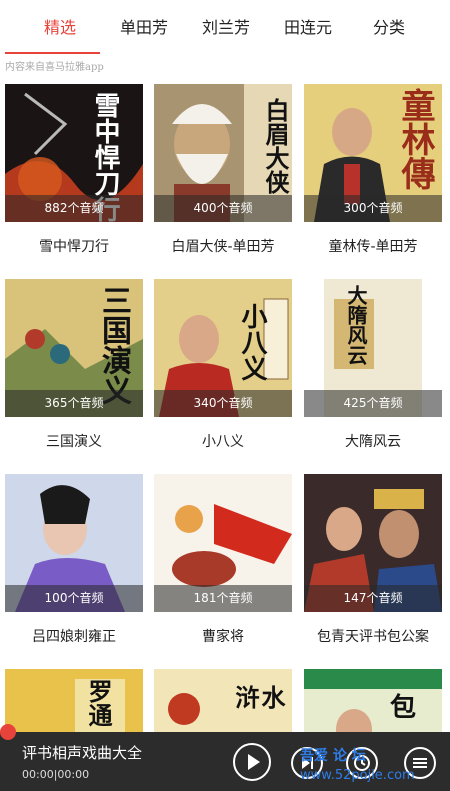 The width and height of the screenshot is (450, 791). What do you see at coordinates (223, 637) in the screenshot?
I see `album-title: 曹家将` at bounding box center [223, 637].